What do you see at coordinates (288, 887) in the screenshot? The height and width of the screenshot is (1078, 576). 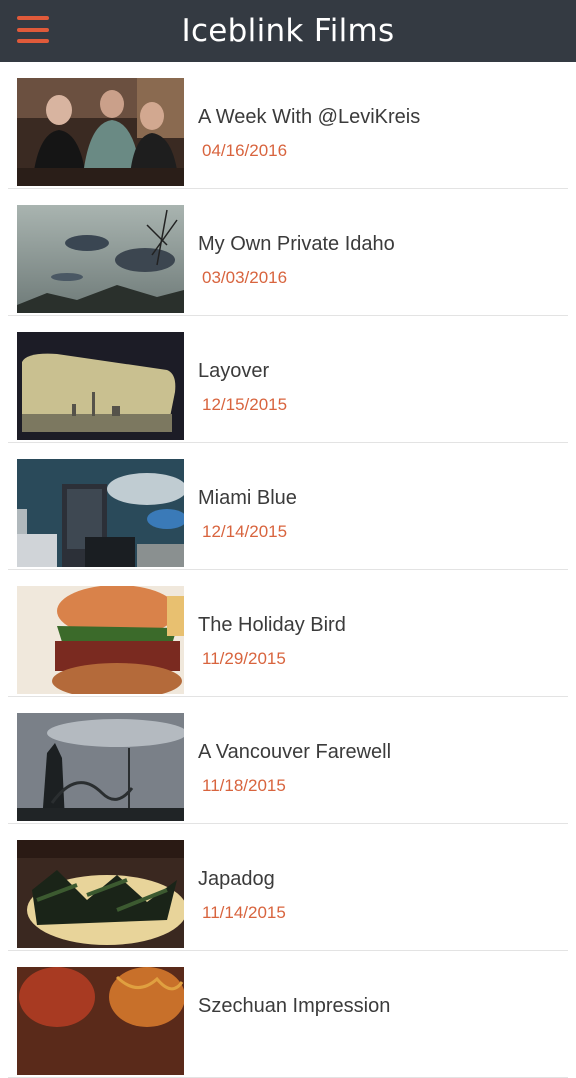 I see `film-list-item: Japadog 11/14/2015` at bounding box center [288, 887].